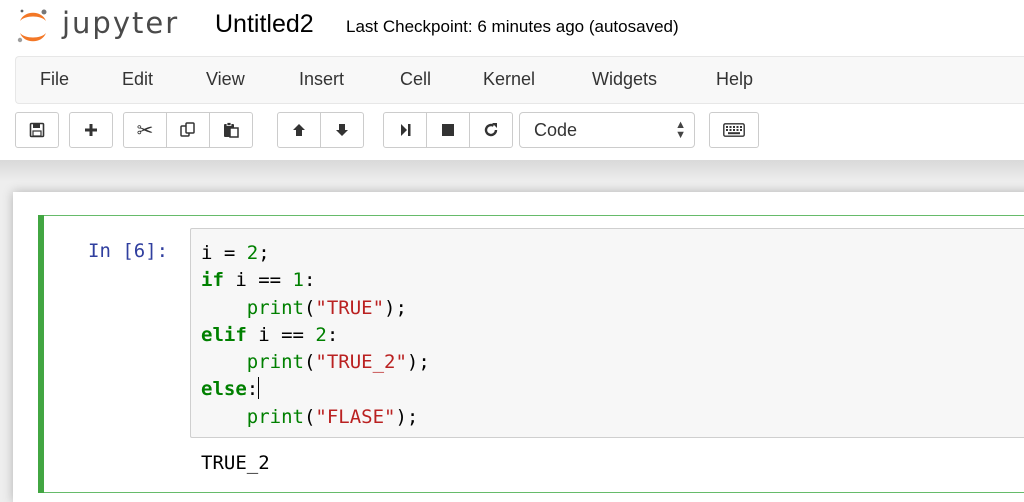 The width and height of the screenshot is (1024, 502). I want to click on copy-icon, so click(187, 129).